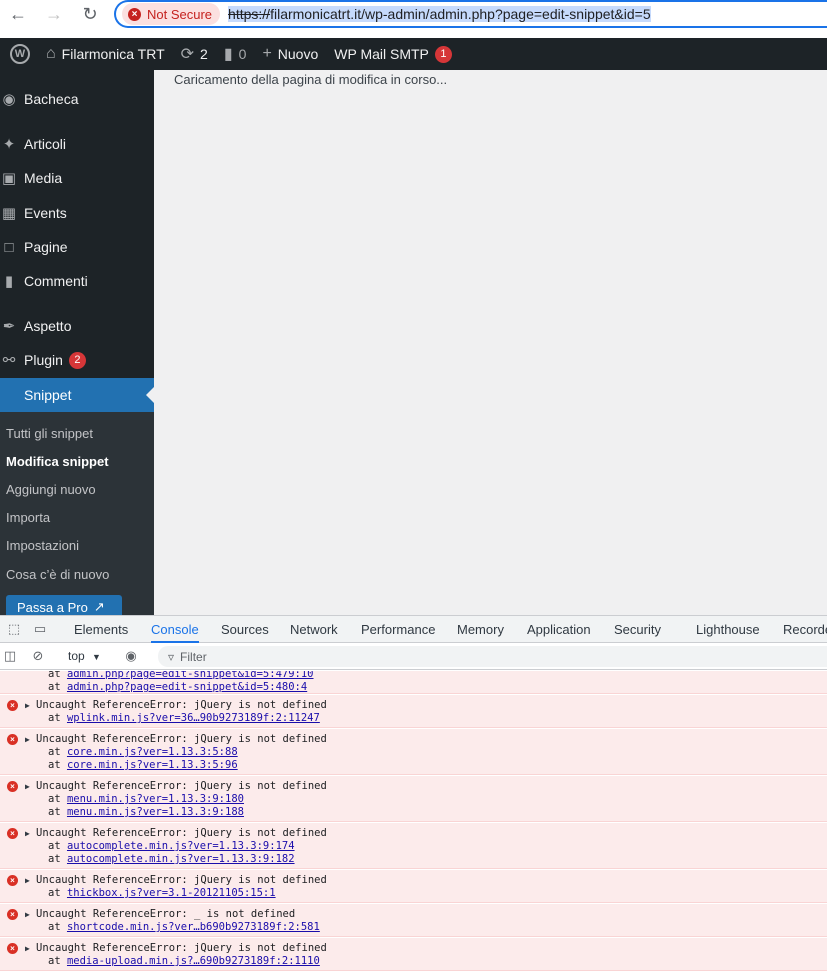 The height and width of the screenshot is (978, 827). I want to click on security-chip: × Not Secure, so click(171, 14).